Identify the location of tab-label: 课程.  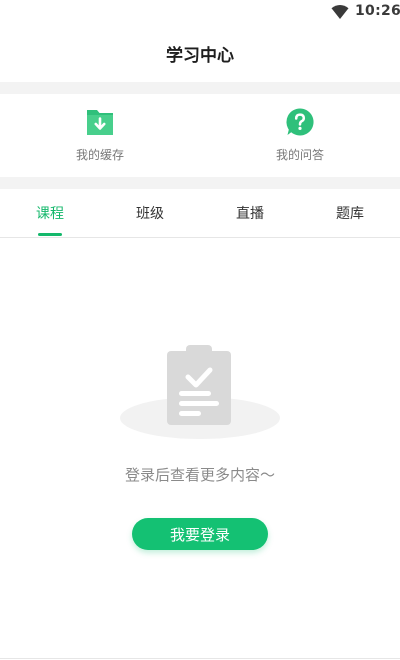
(50, 214).